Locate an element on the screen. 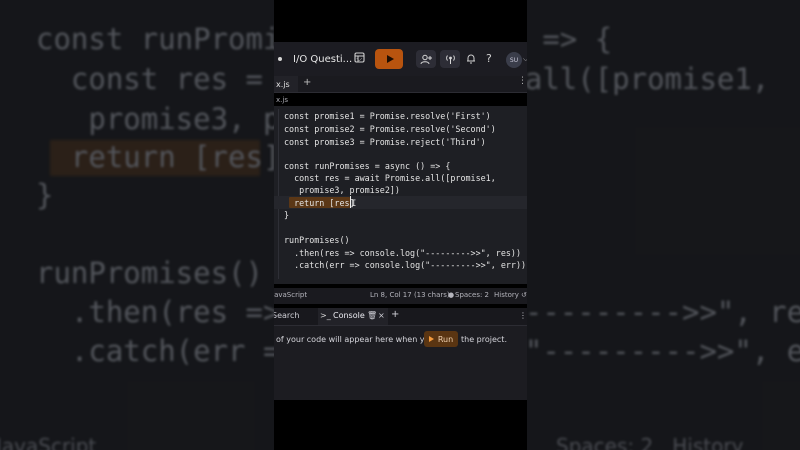 Image resolution: width=800 pixels, height=450 pixels. file-tabs: x.js + ⋮ is located at coordinates (400, 84).